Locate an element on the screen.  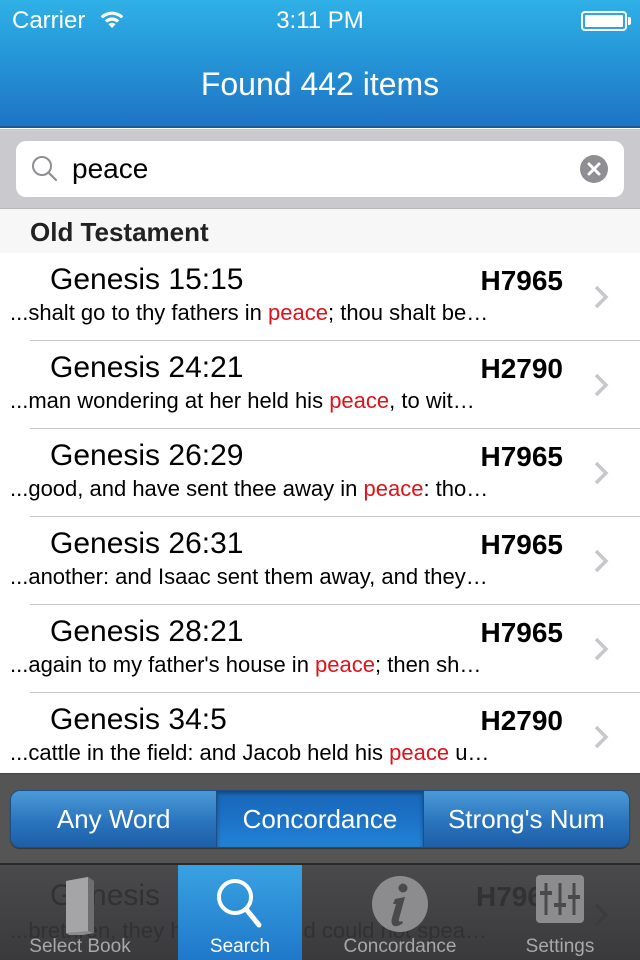
search-mode-bar: Any Word Concordance Strong's Num is located at coordinates (320, 818).